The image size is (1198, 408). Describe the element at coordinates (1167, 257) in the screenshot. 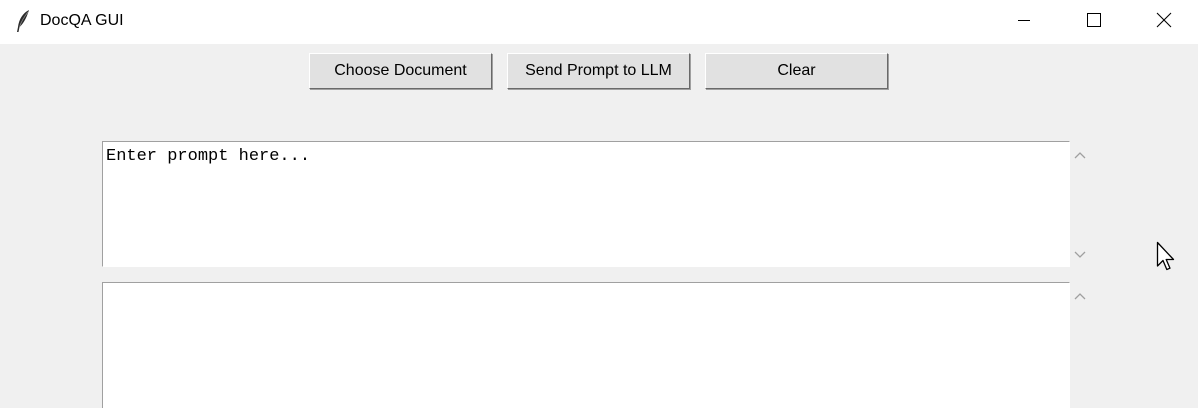

I see `mouse-pointer-icon` at that location.